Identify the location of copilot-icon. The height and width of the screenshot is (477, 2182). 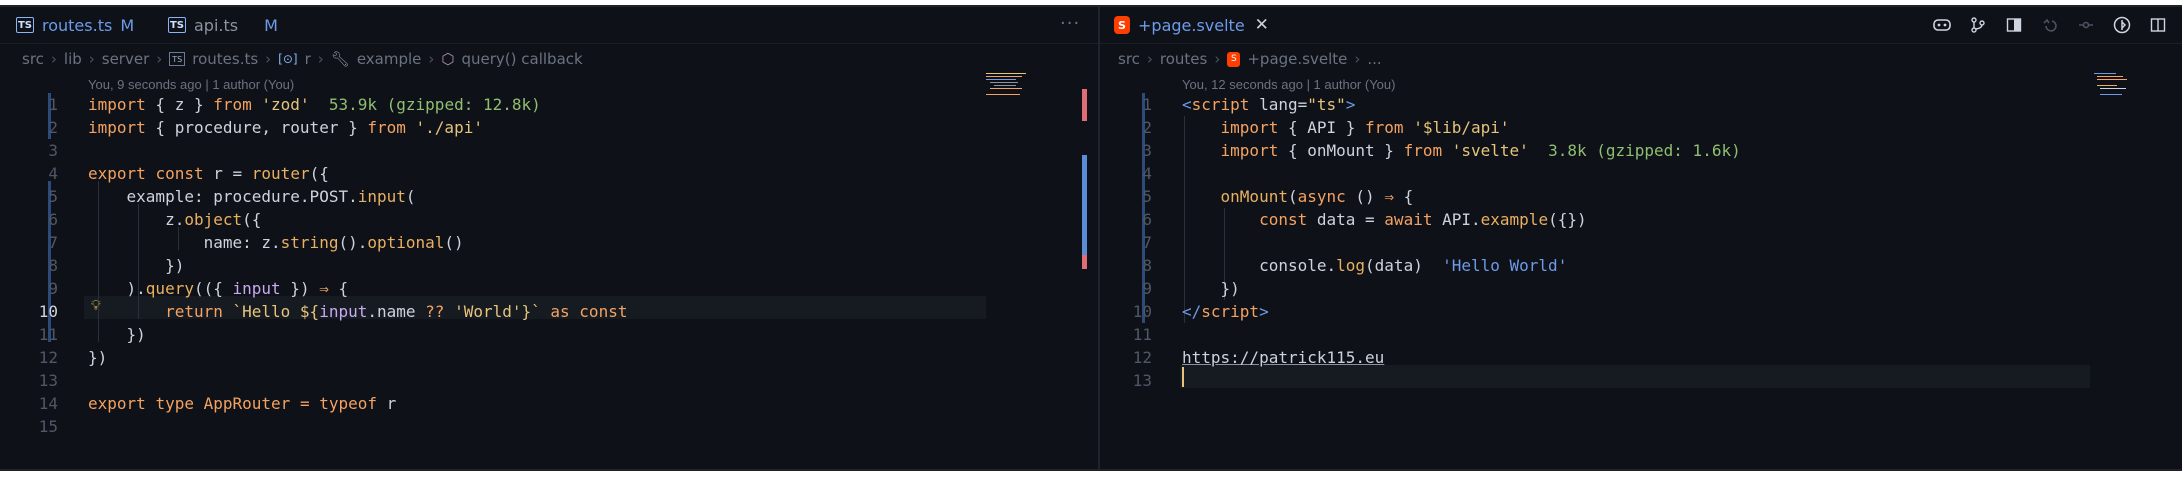
(1942, 25).